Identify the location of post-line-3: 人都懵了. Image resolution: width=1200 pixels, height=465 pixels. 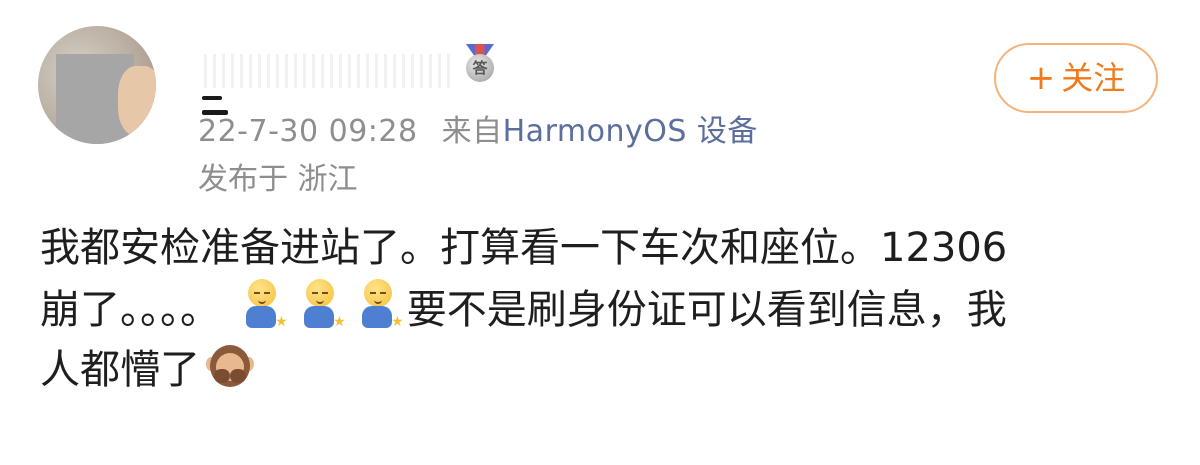
(600, 370).